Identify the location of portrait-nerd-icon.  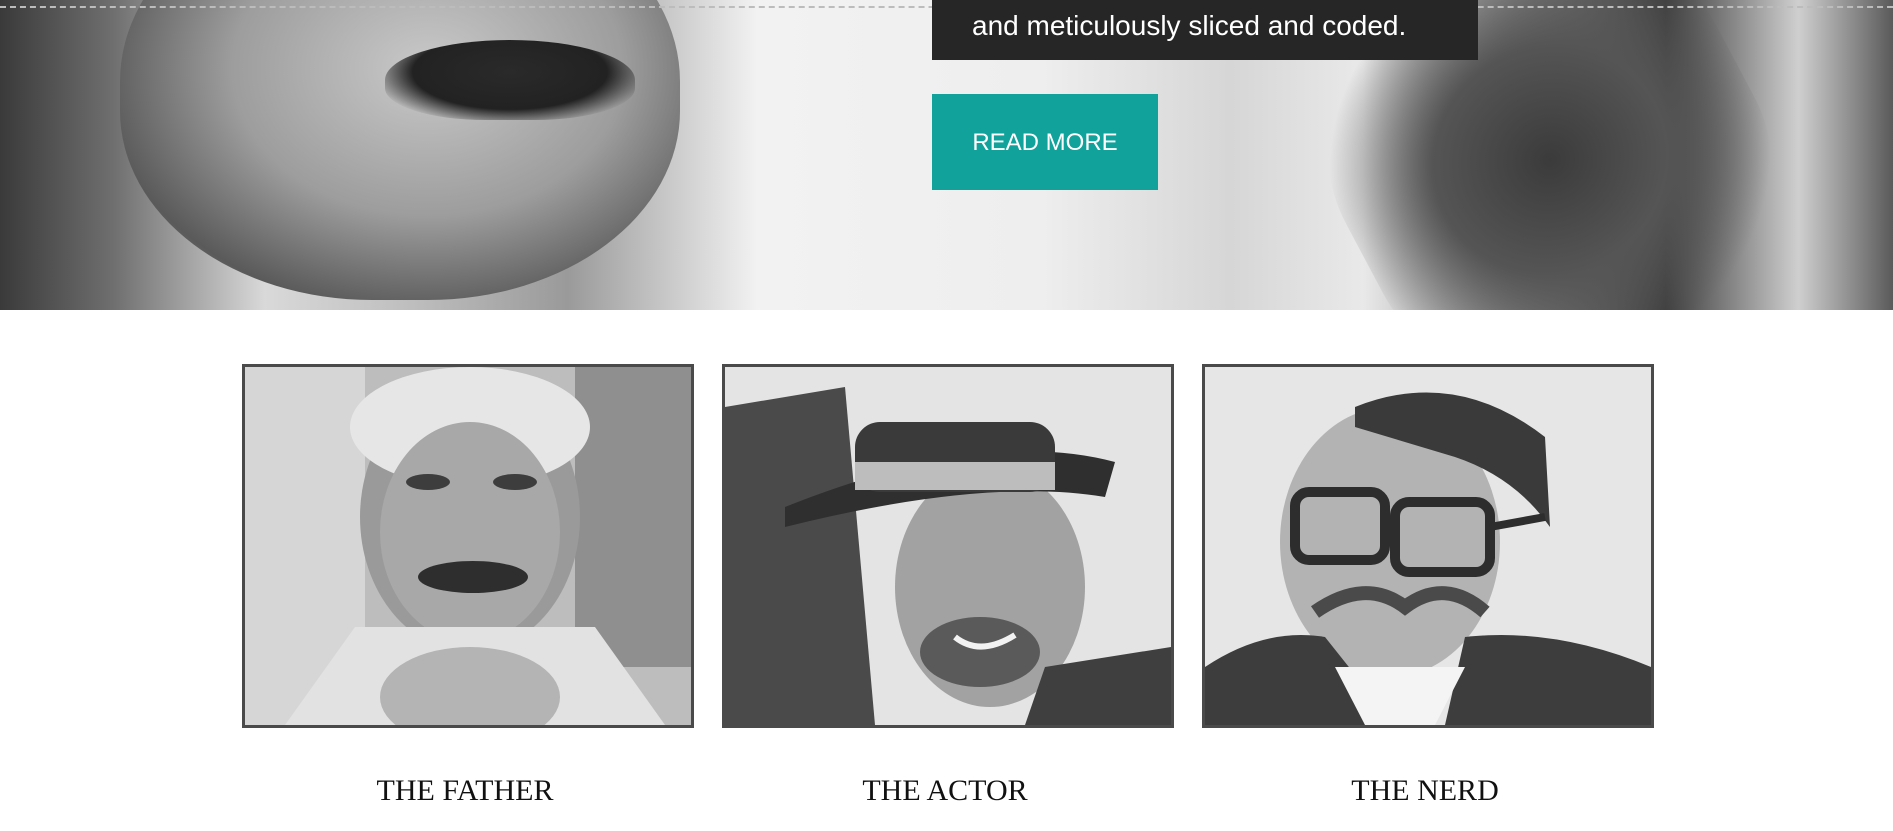
(1428, 546).